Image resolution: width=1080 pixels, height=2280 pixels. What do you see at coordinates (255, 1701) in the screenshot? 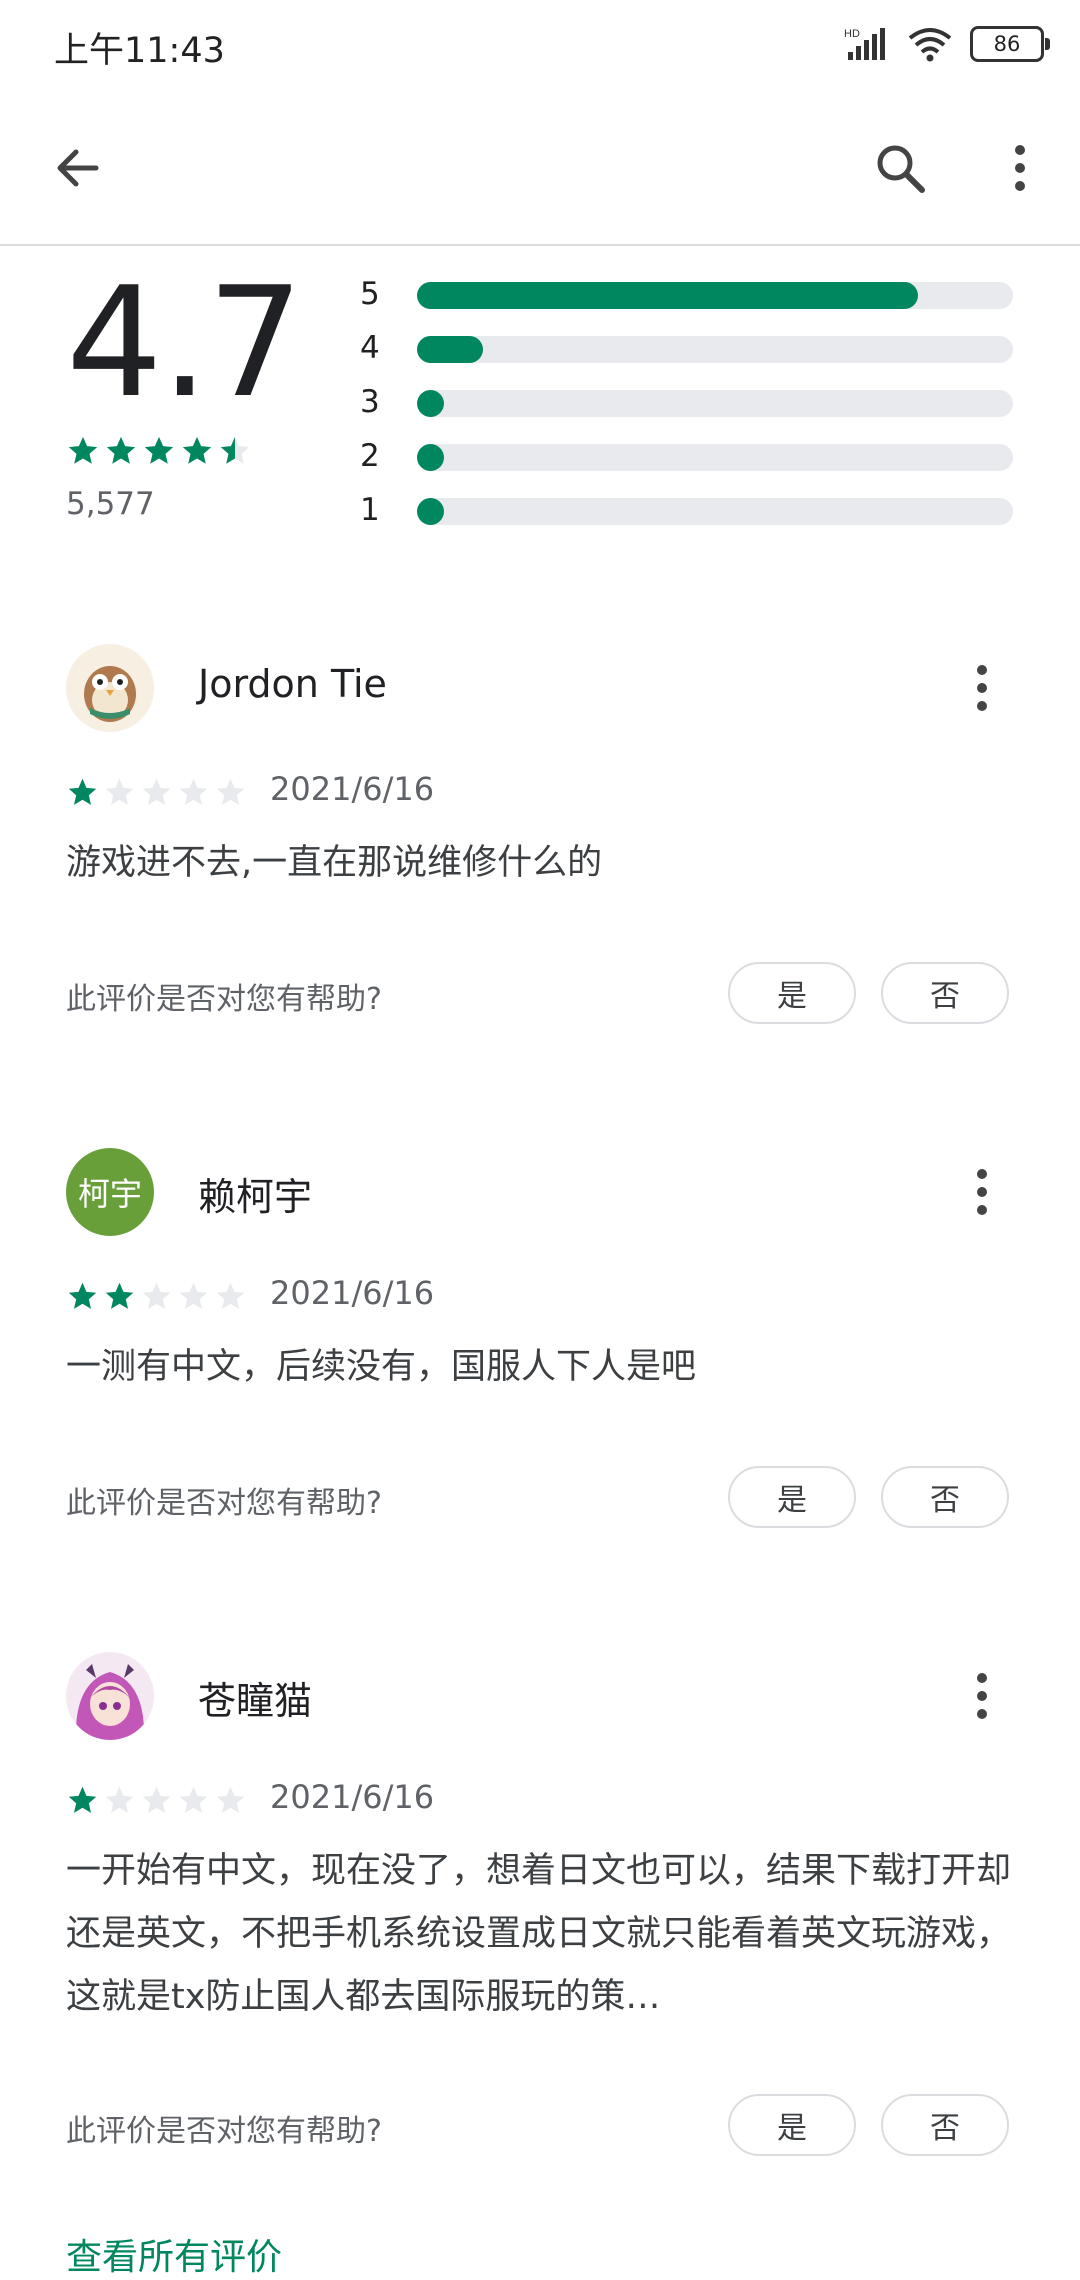
I see `reviewer-name: 苍瞳猫` at bounding box center [255, 1701].